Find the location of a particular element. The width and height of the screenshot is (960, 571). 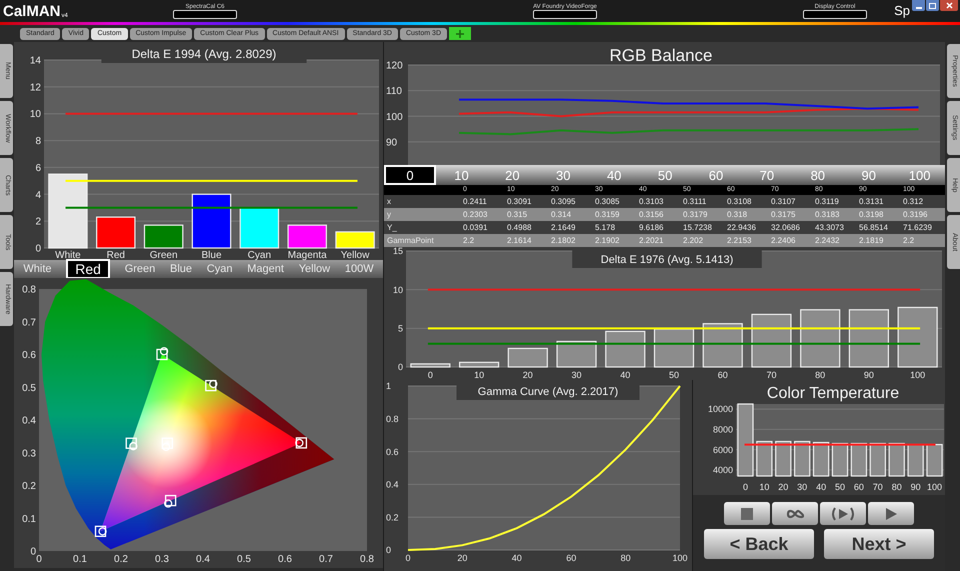

table-cell-text: 0.3091 is located at coordinates (519, 202).